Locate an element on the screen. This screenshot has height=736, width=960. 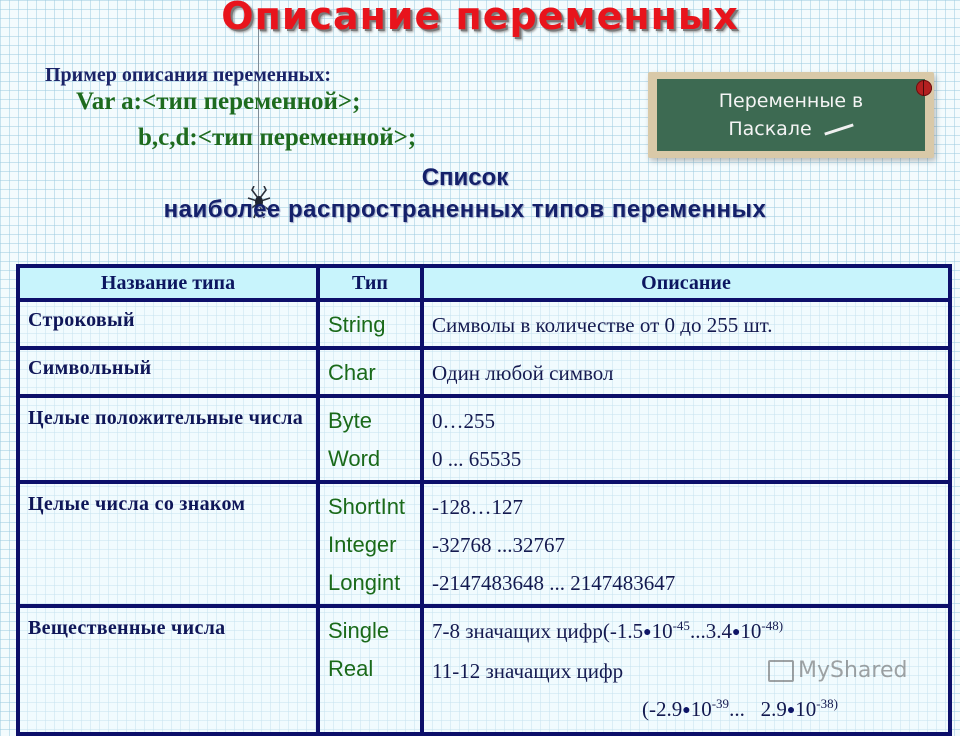
ladybug-icon is located at coordinates (924, 88).